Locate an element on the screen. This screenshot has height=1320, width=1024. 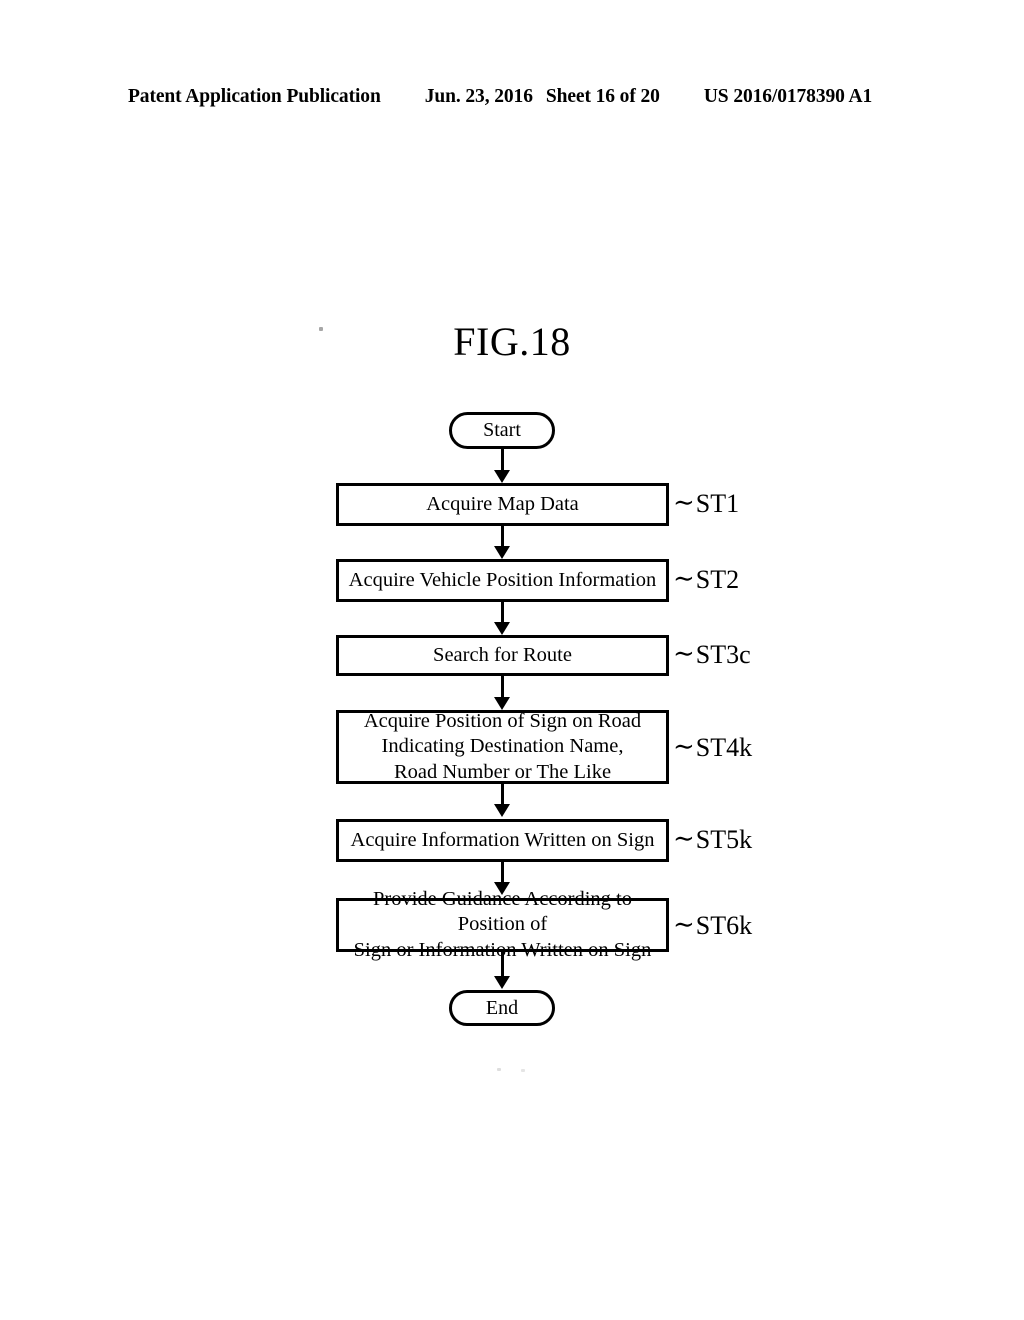
flow-node-st2-label: Acquire Vehicle Position Information is located at coordinates (502, 579).